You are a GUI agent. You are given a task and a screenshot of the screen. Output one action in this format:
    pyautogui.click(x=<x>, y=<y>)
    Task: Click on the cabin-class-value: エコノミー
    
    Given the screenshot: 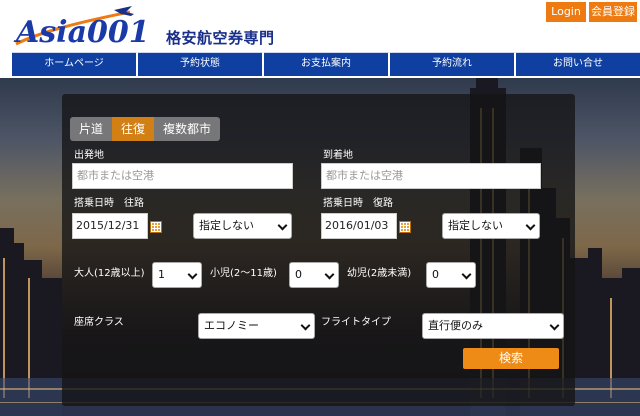 What is the action you would take?
    pyautogui.click(x=231, y=325)
    